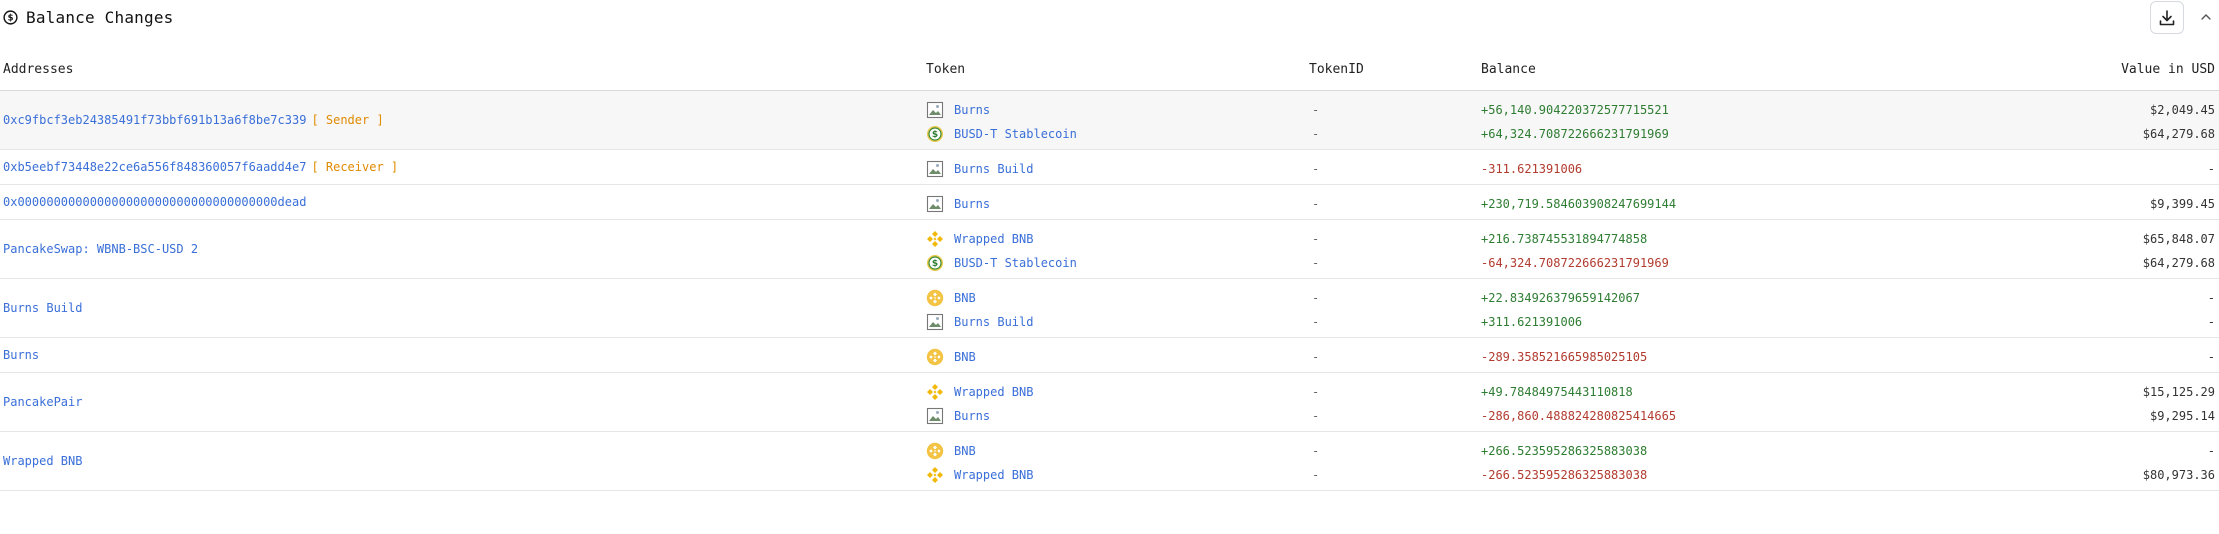 This screenshot has width=2219, height=534. Describe the element at coordinates (38, 69) in the screenshot. I see `col-addresses: Addresses` at that location.